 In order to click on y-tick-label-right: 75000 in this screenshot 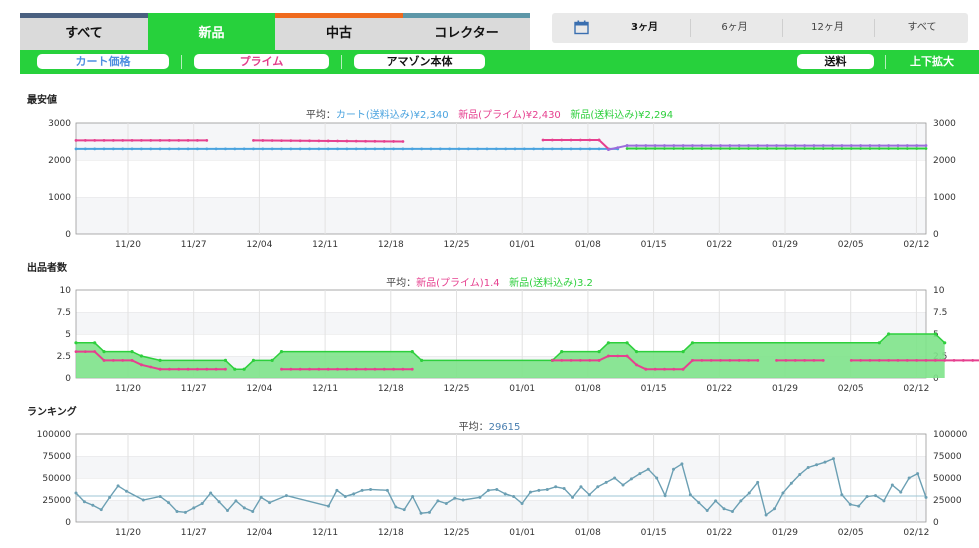, I will do `click(947, 457)`.